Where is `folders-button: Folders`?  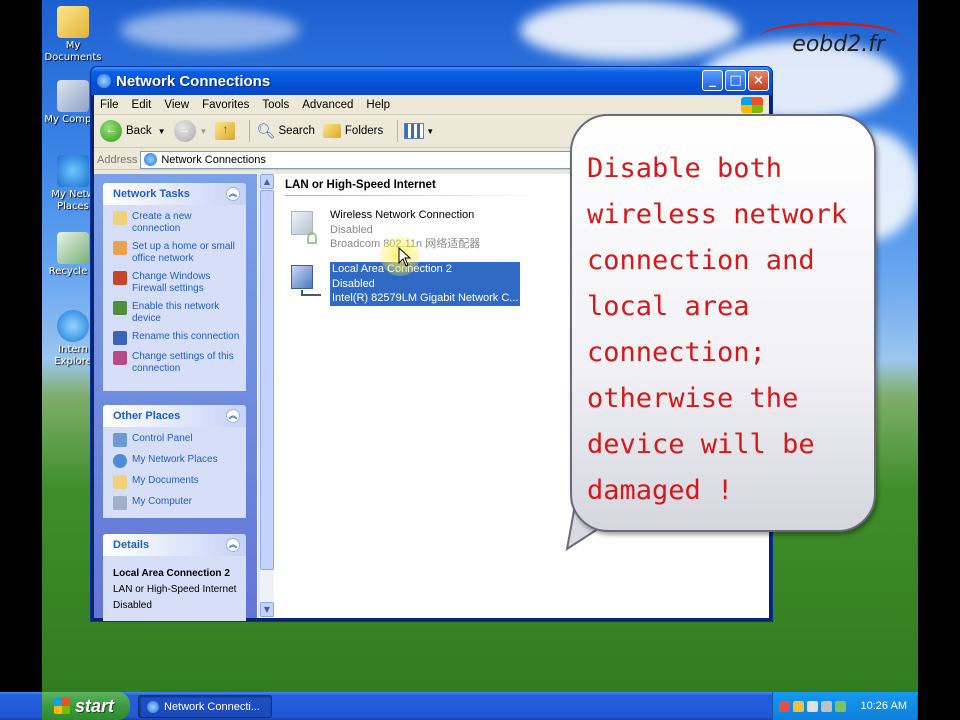
folders-button: Folders is located at coordinates (353, 131).